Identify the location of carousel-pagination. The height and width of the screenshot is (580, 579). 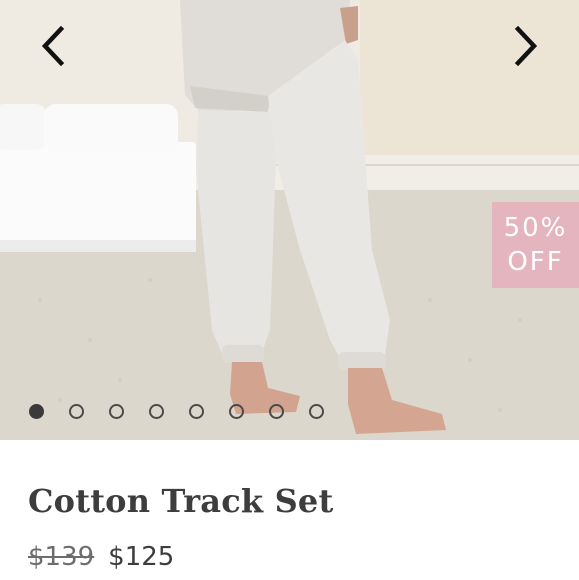
(176, 414).